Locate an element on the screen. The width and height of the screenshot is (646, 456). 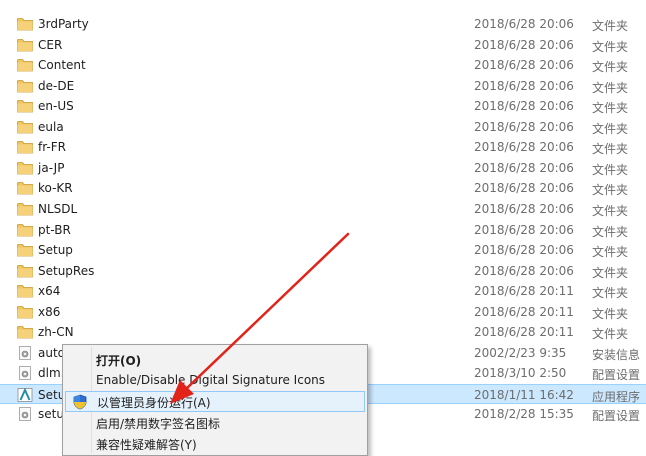
file-row: Content 2018/6/28 20:06 文件夹 is located at coordinates (323, 65).